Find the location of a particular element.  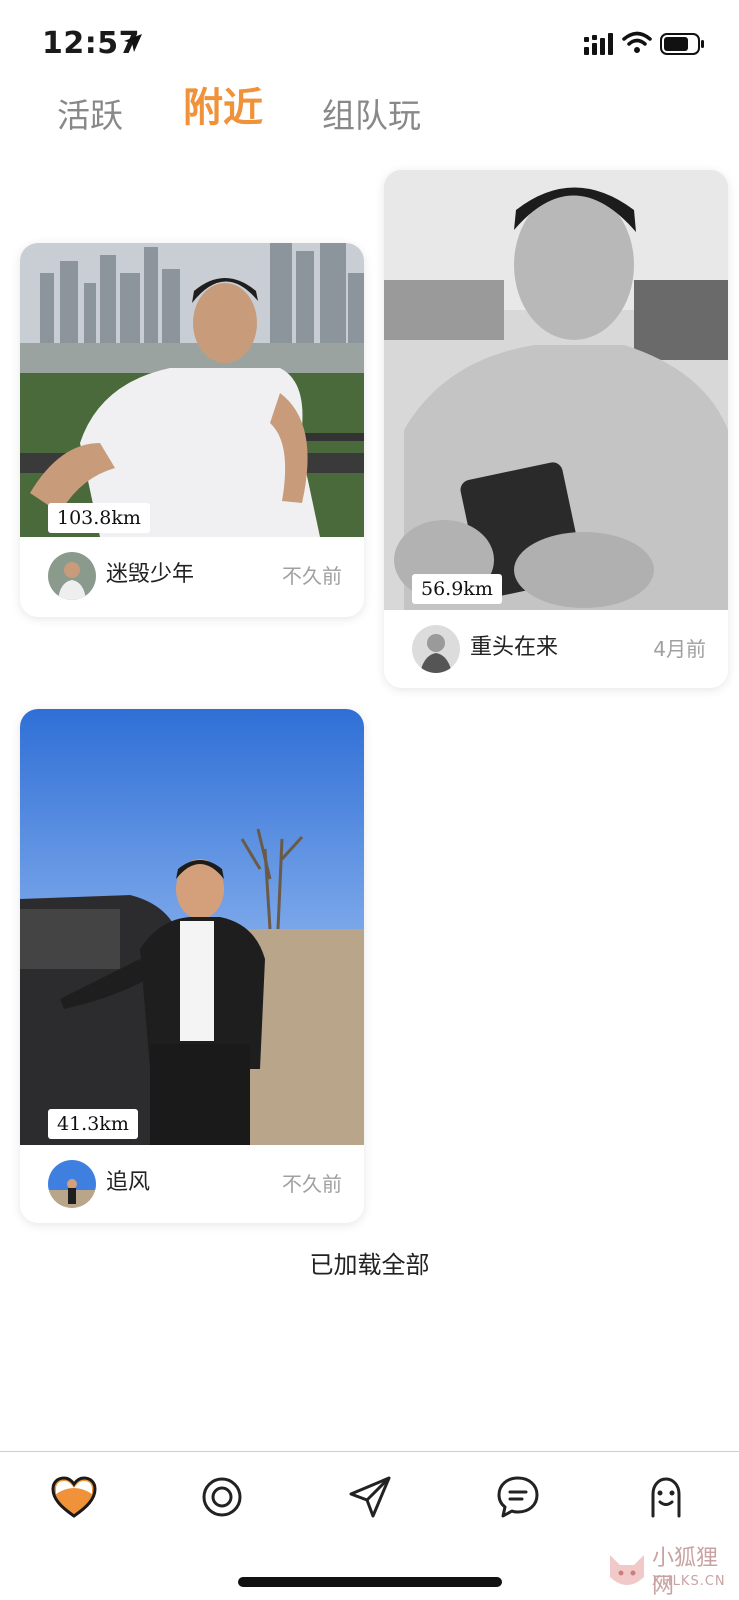

top-tabs: 活跃 附近 组队玩 is located at coordinates (369, 116).